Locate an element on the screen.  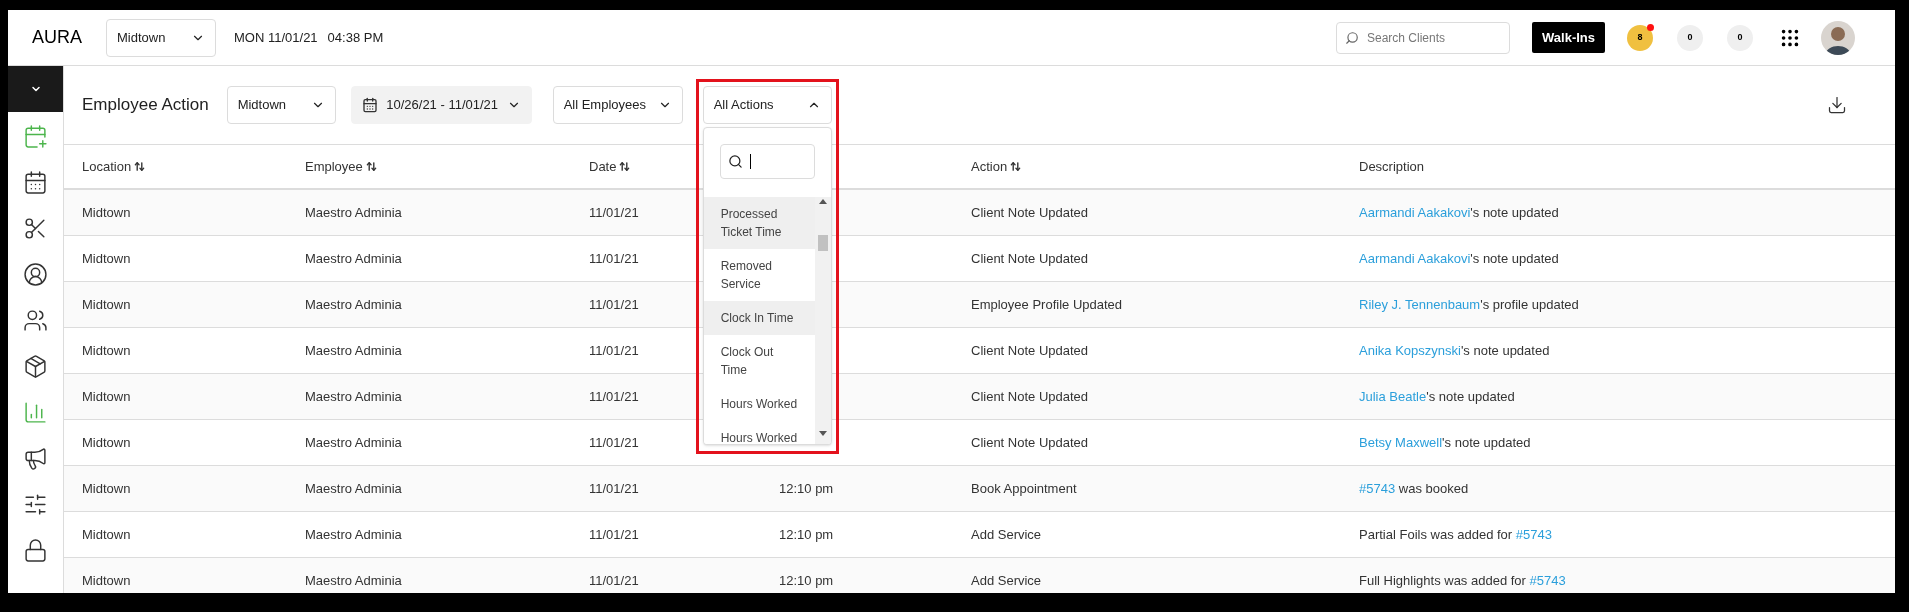
download-icon is located at coordinates (1837, 105).